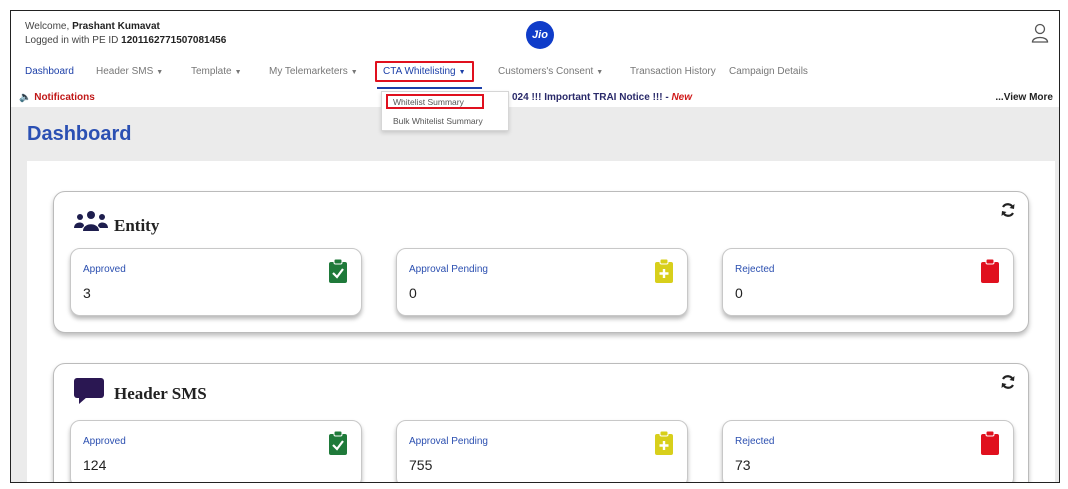 This screenshot has height=489, width=1068. What do you see at coordinates (216, 282) in the screenshot?
I see `stat-card-approved: Approved 3` at bounding box center [216, 282].